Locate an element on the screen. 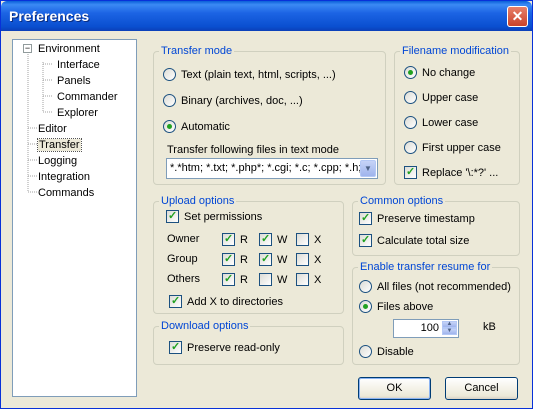 This screenshot has width=533, height=409. radio-resume-all-files: All files (not recommended) is located at coordinates (435, 286).